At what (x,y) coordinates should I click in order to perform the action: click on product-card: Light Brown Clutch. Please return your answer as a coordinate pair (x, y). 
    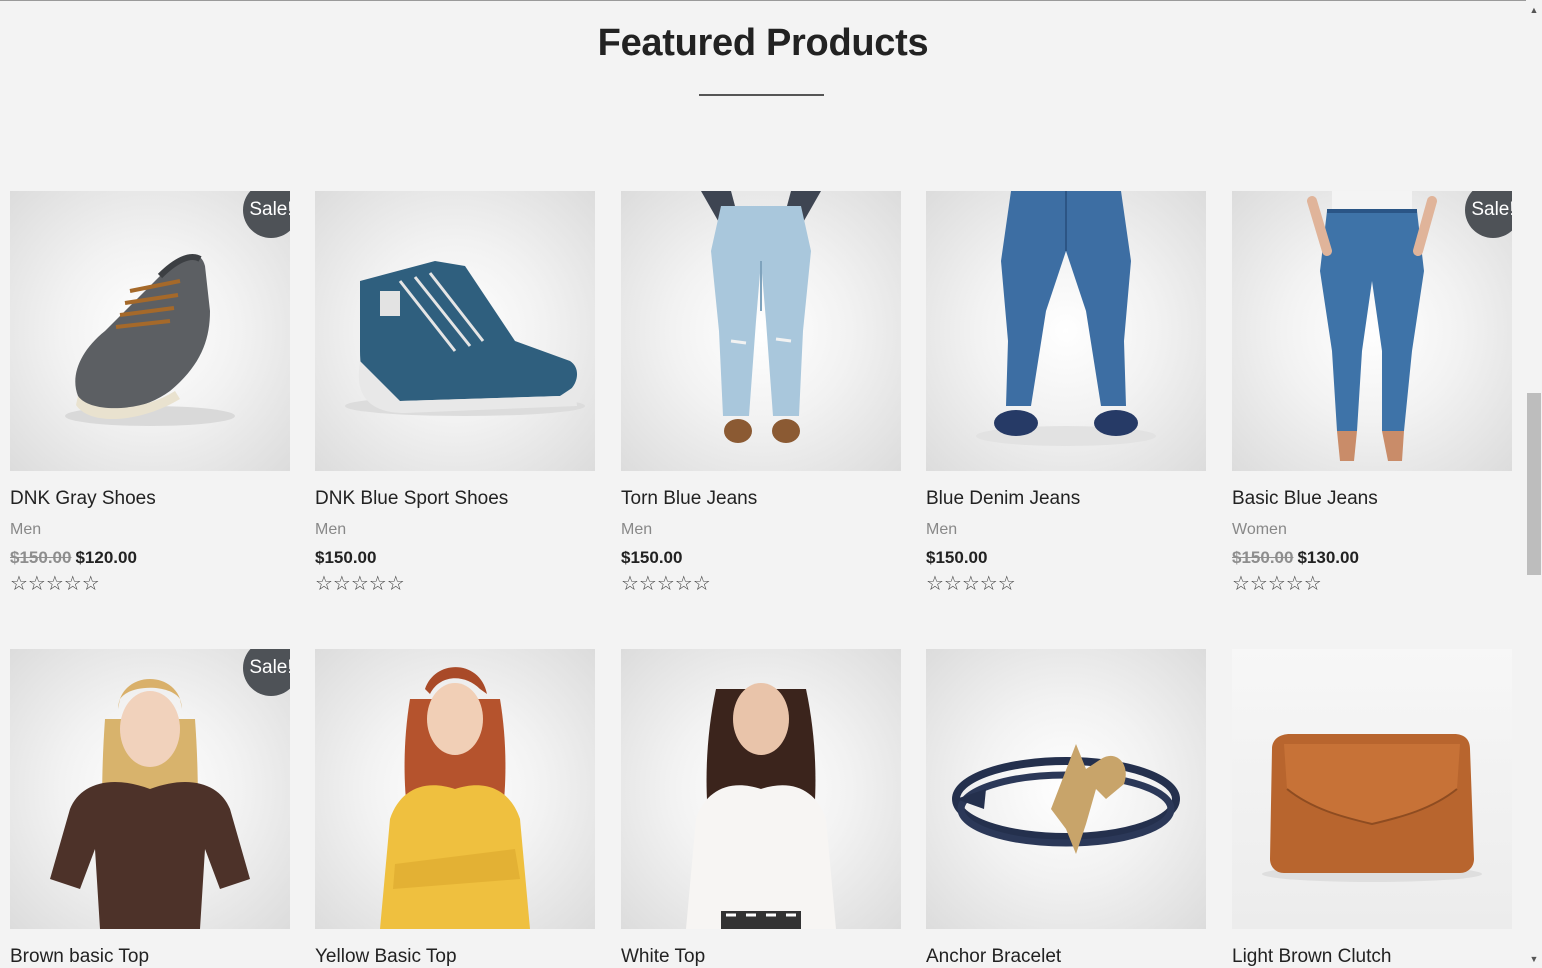
    Looking at the image, I should click on (1372, 808).